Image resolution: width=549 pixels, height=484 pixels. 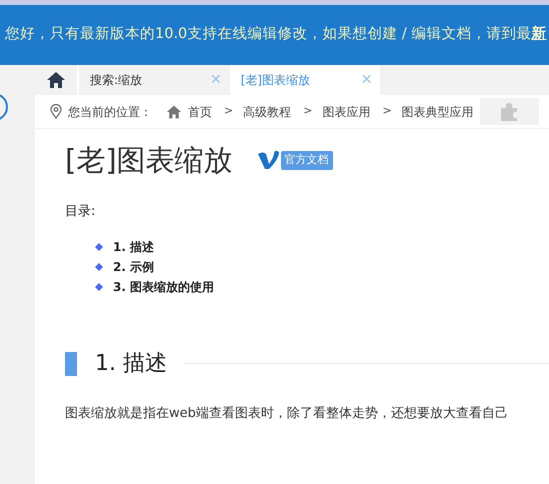 I want to click on location-pin-icon, so click(x=56, y=111).